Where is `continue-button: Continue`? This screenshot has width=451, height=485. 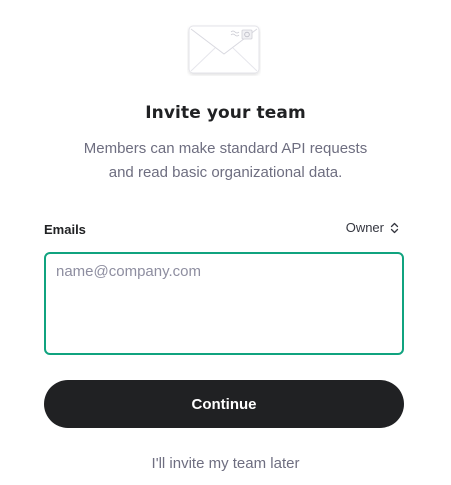 continue-button: Continue is located at coordinates (224, 404).